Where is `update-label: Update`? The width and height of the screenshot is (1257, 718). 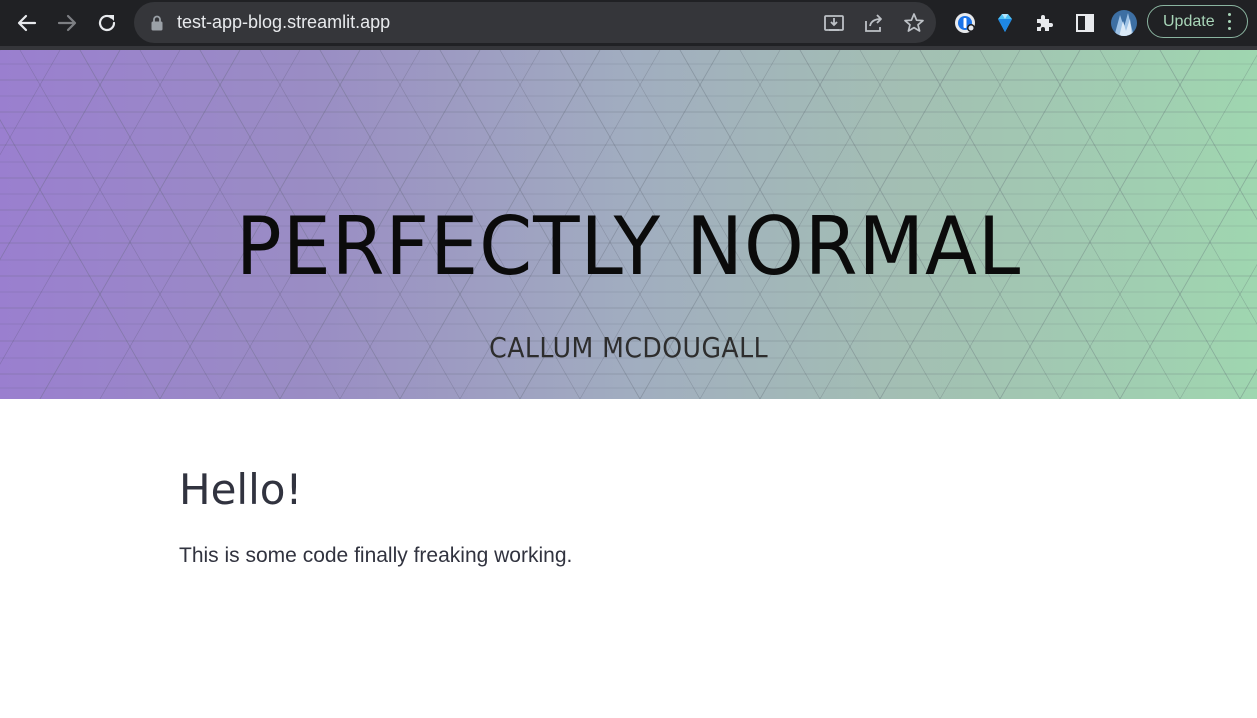
update-label: Update is located at coordinates (1189, 21).